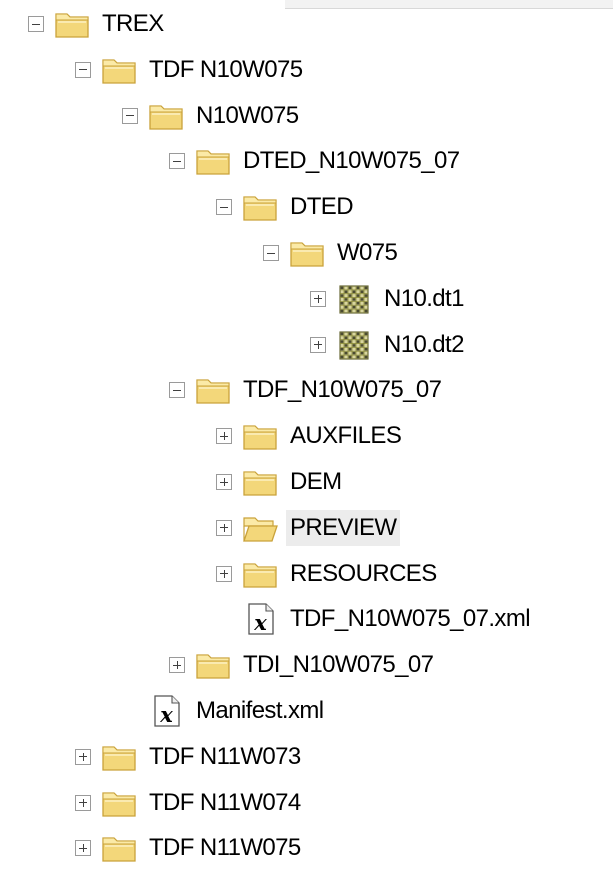 The height and width of the screenshot is (887, 613). I want to click on tree-node-label: W075, so click(367, 252).